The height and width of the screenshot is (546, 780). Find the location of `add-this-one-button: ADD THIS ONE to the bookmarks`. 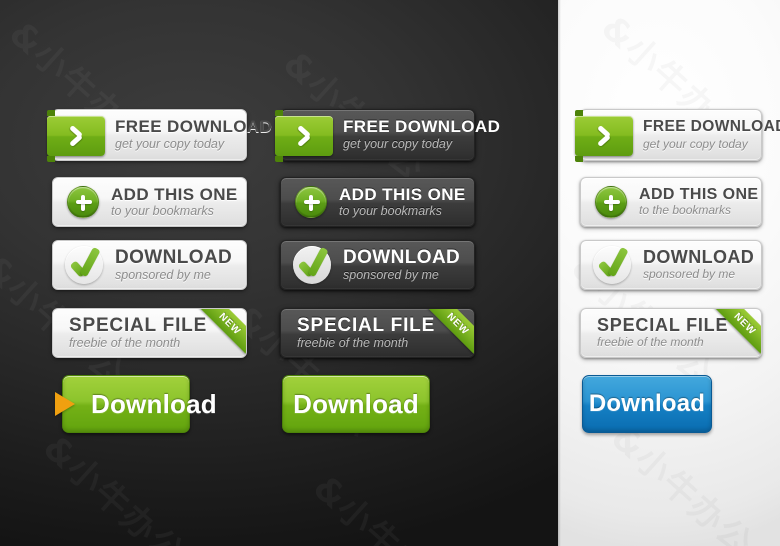

add-this-one-button: ADD THIS ONE to the bookmarks is located at coordinates (671, 202).